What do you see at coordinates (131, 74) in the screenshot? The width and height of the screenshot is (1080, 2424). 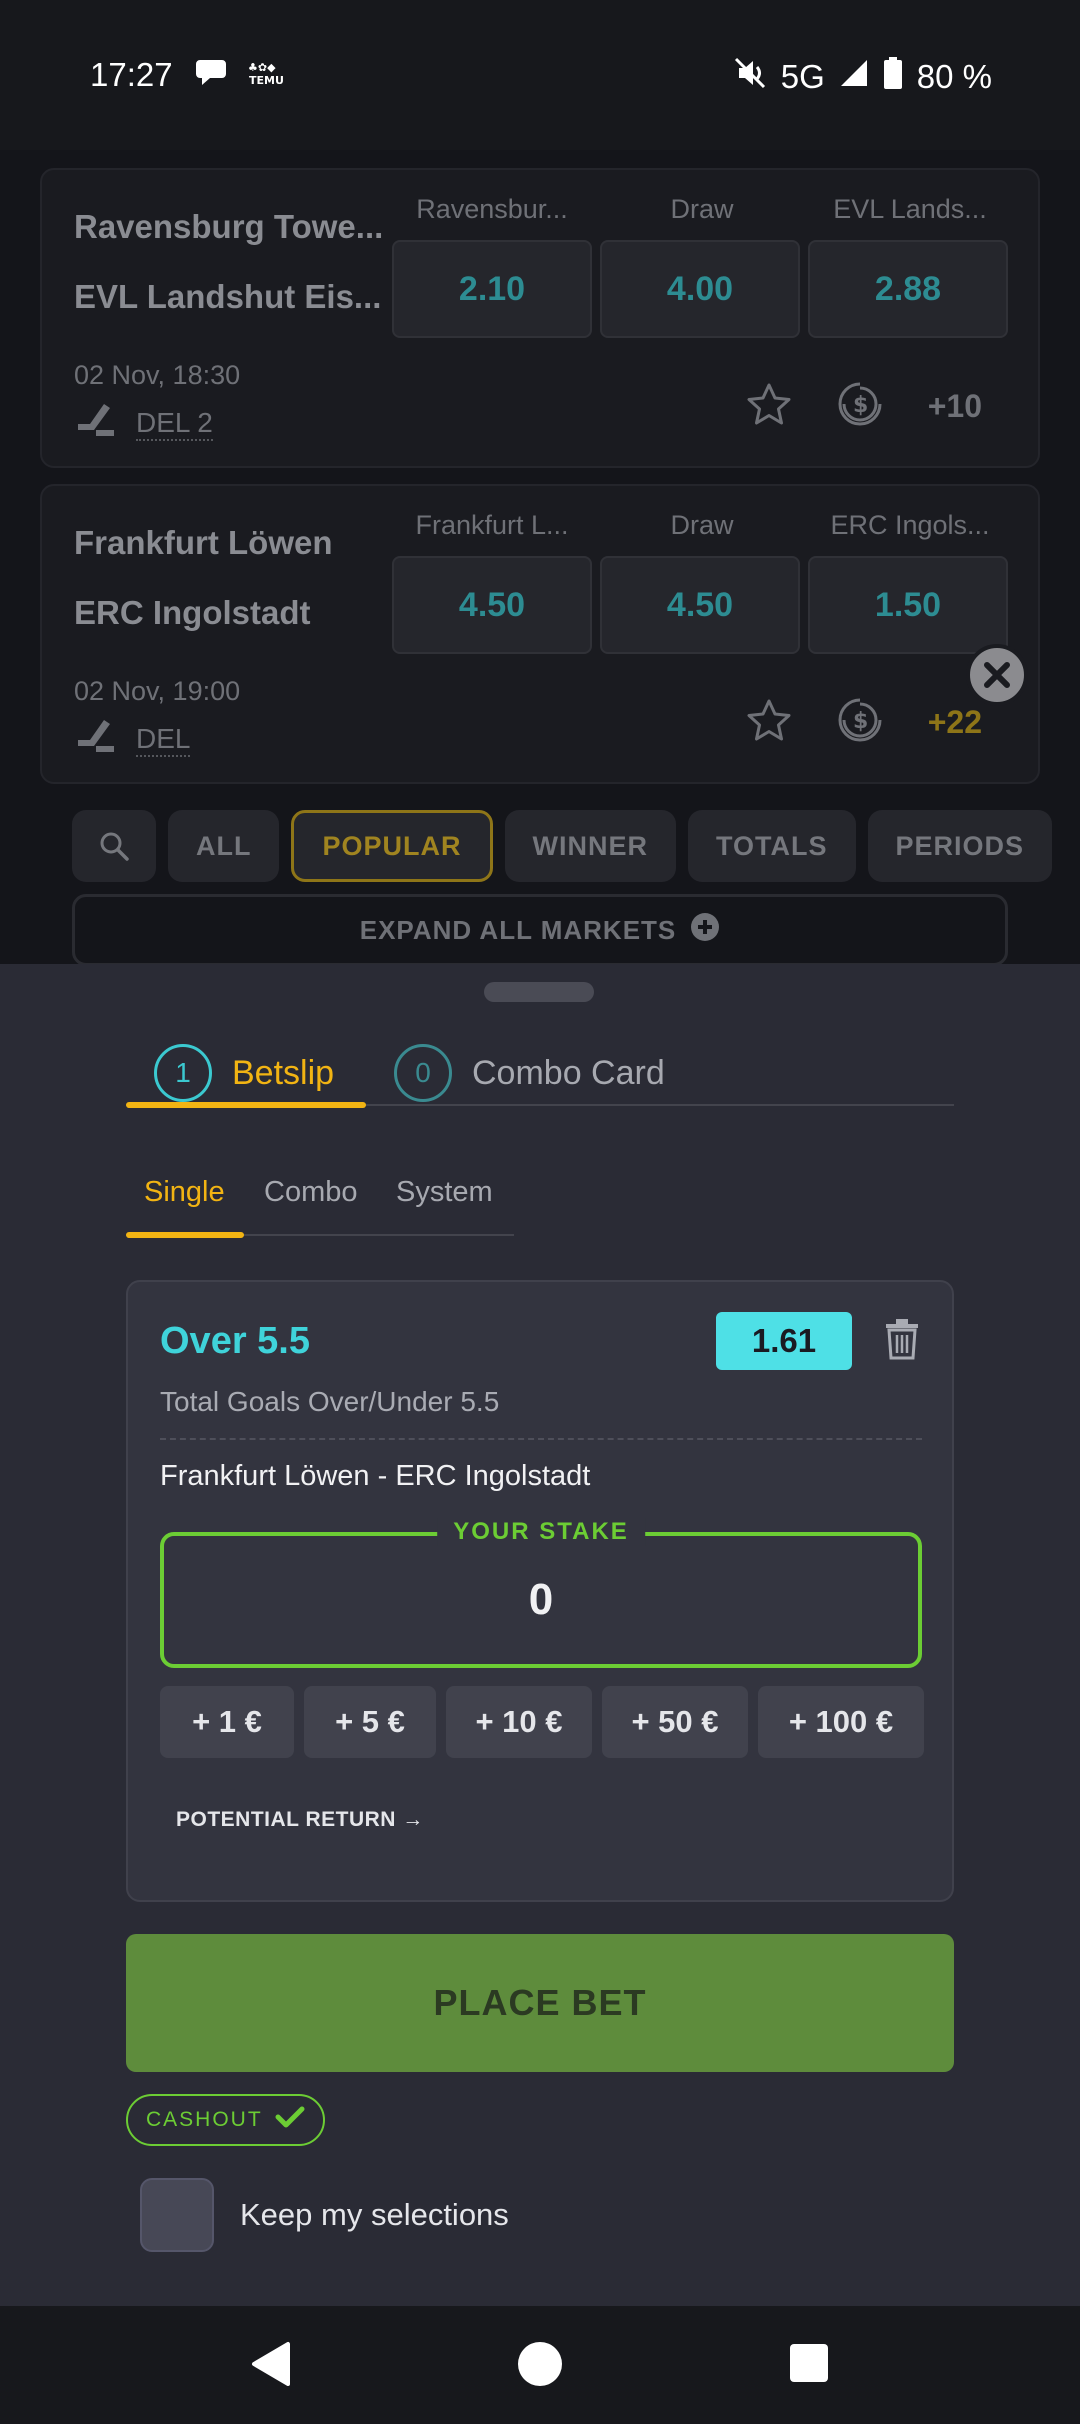 I see `status-time: 17:27` at bounding box center [131, 74].